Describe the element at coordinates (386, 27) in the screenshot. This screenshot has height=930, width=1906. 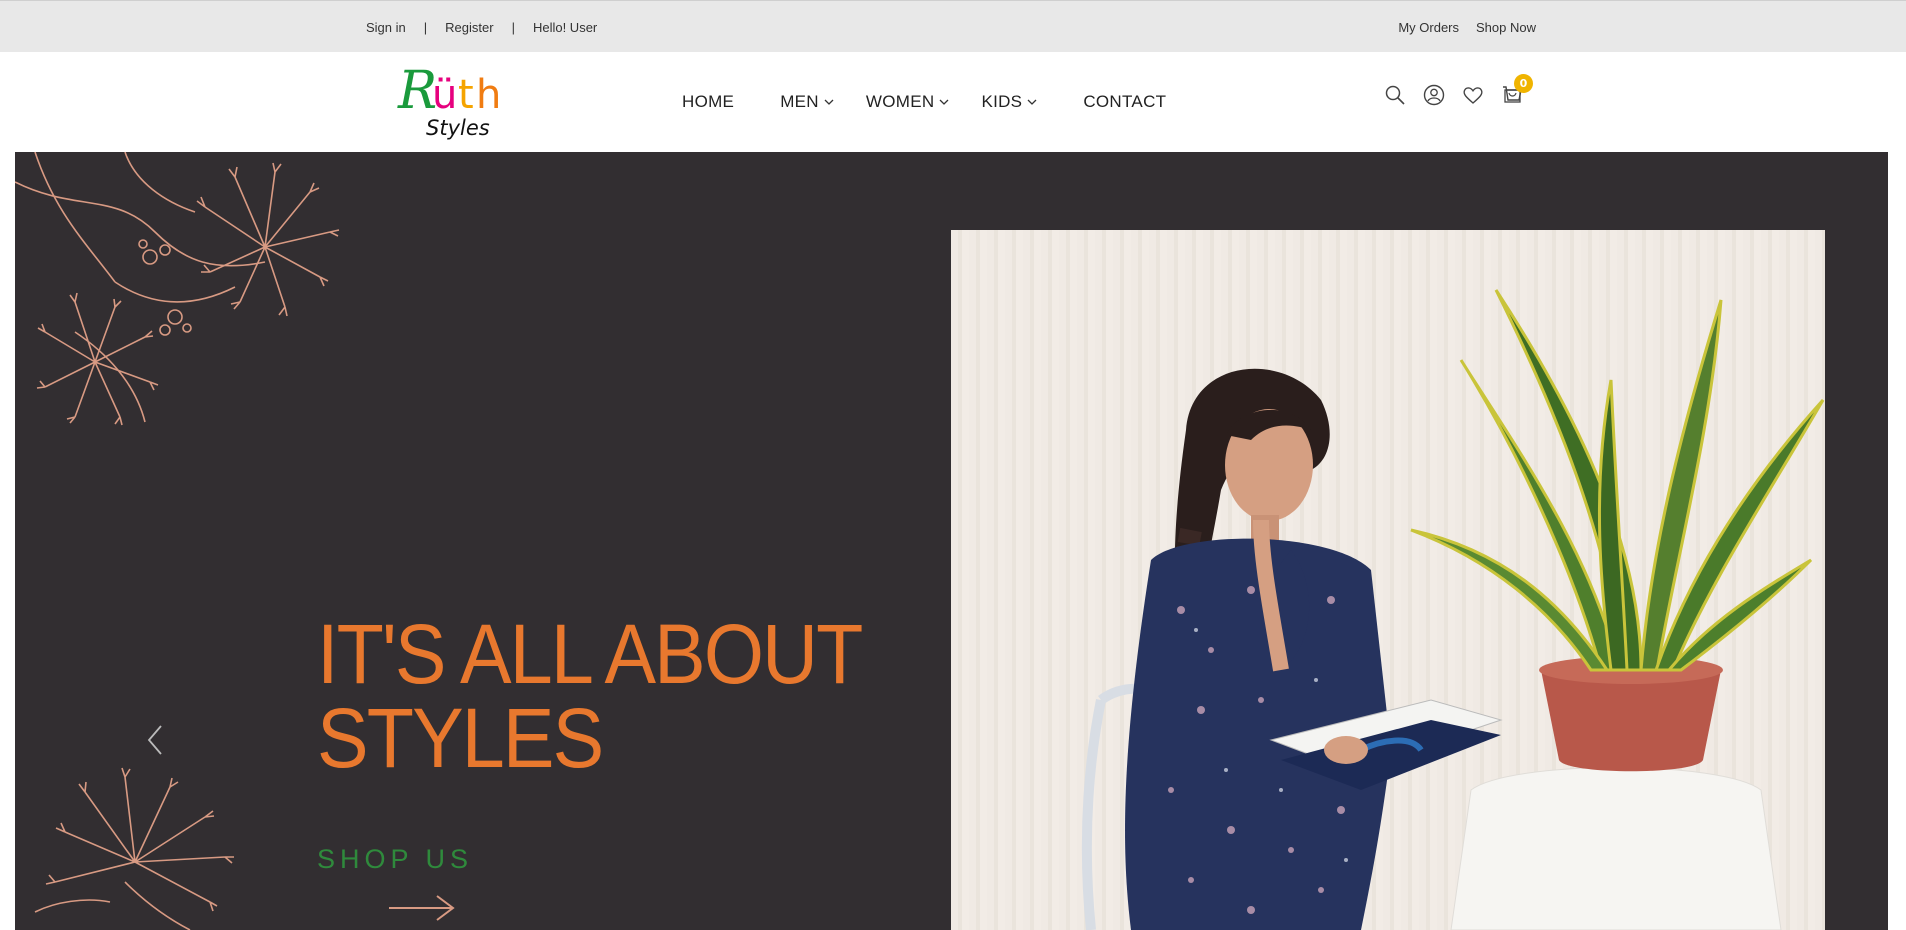
I see `sign-in-link: Sign in` at that location.